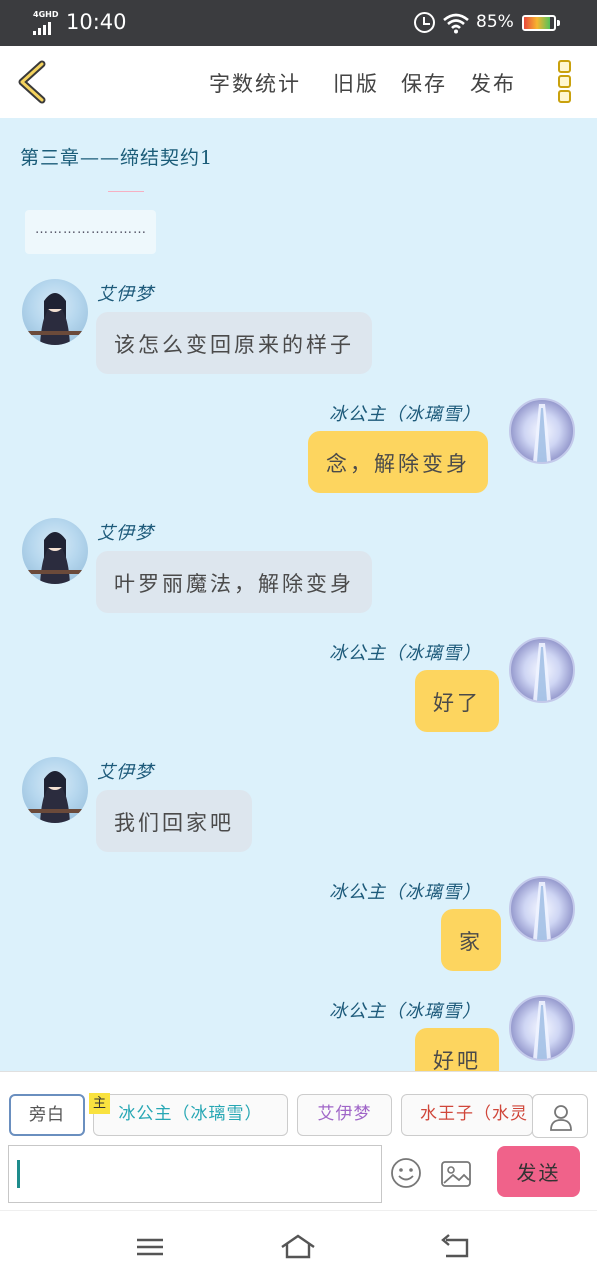 The image size is (597, 1280). I want to click on person-icon, so click(561, 1118).